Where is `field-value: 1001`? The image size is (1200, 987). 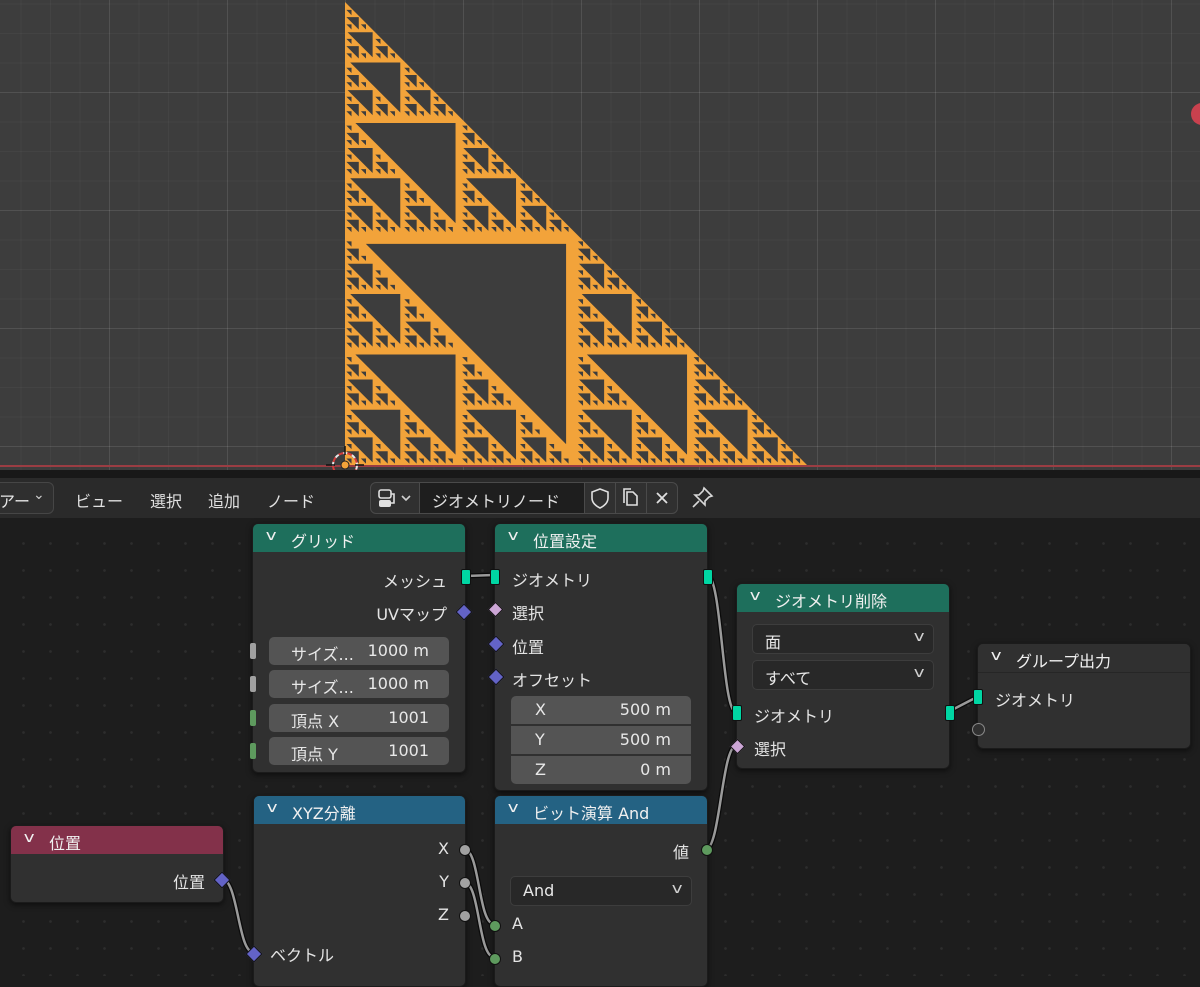
field-value: 1001 is located at coordinates (408, 750).